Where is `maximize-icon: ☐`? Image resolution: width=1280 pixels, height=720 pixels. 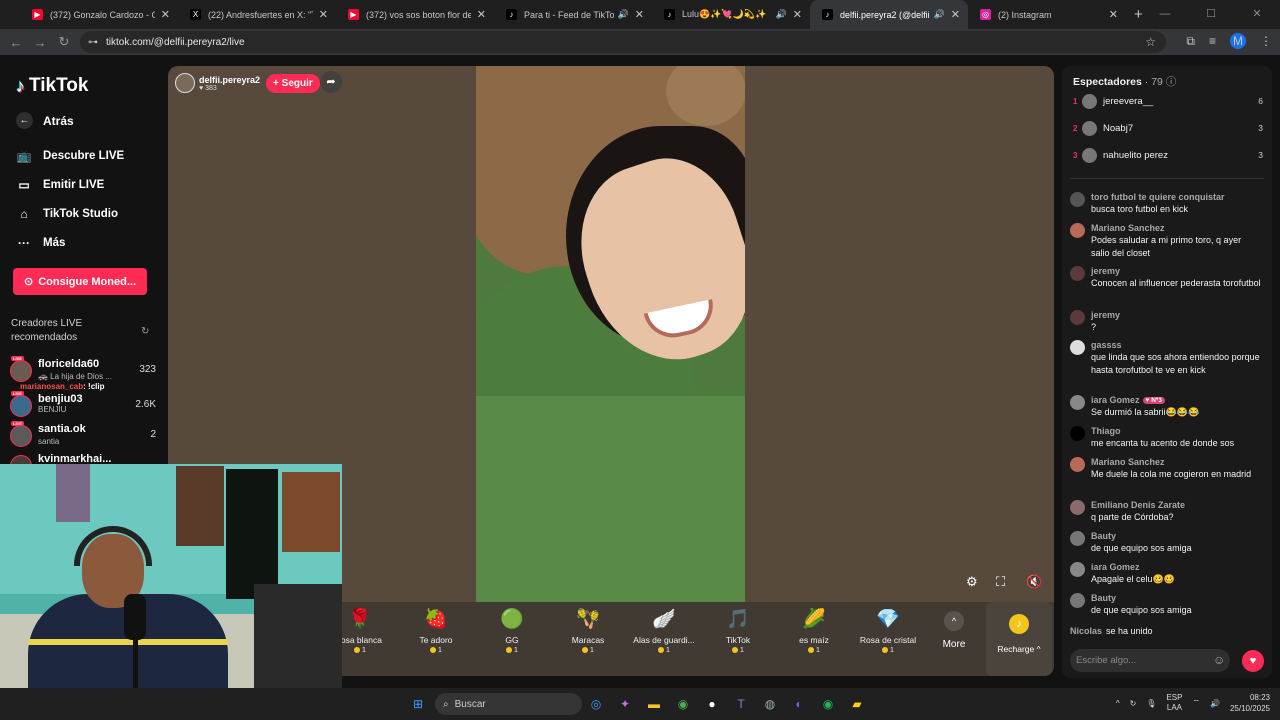
maximize-icon: ☐ is located at coordinates (1211, 14).